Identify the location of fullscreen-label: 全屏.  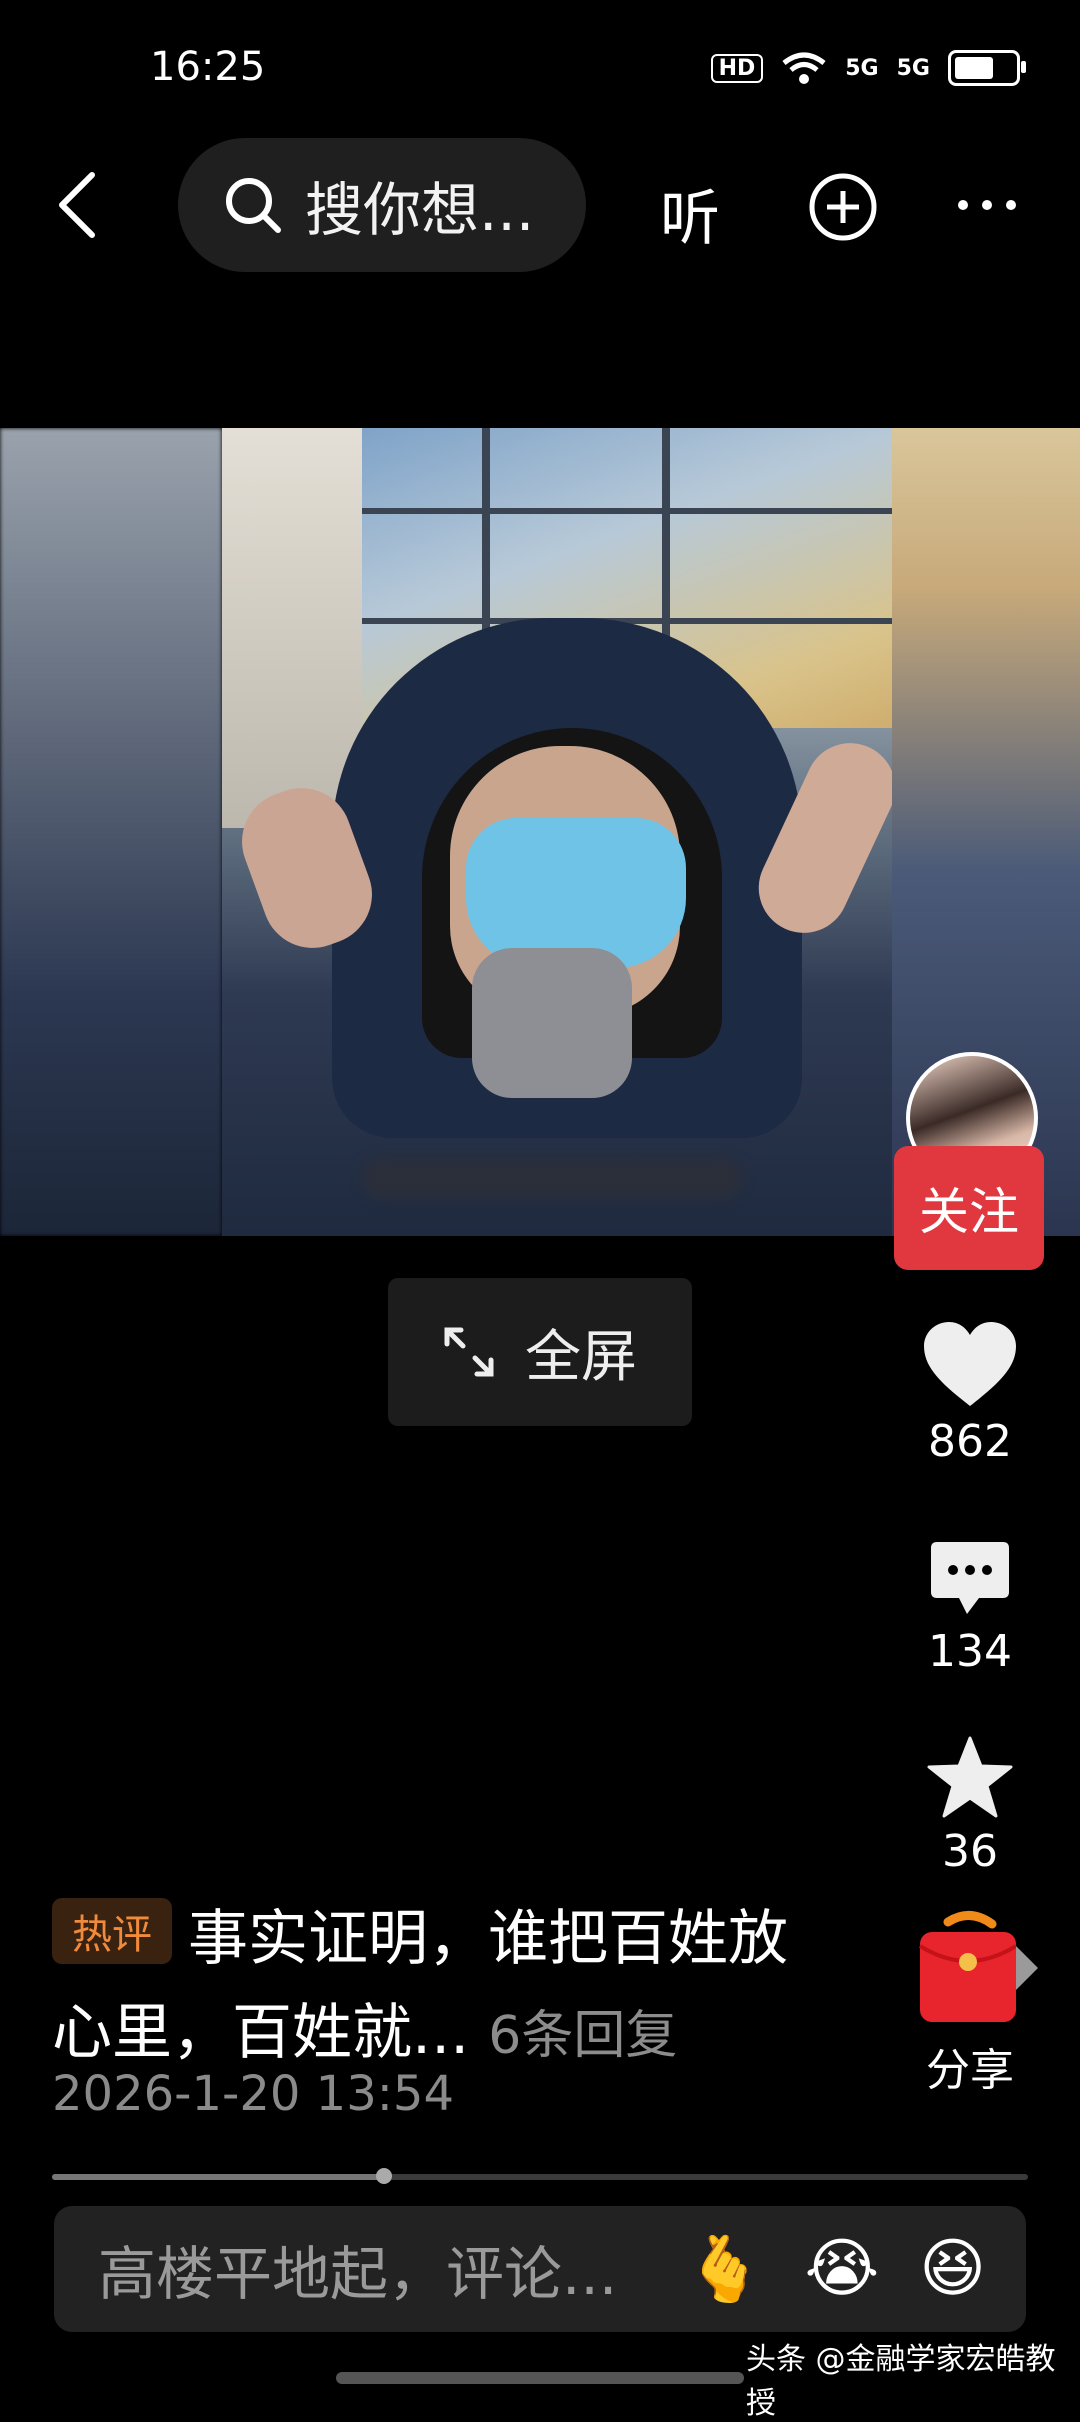
(581, 1357).